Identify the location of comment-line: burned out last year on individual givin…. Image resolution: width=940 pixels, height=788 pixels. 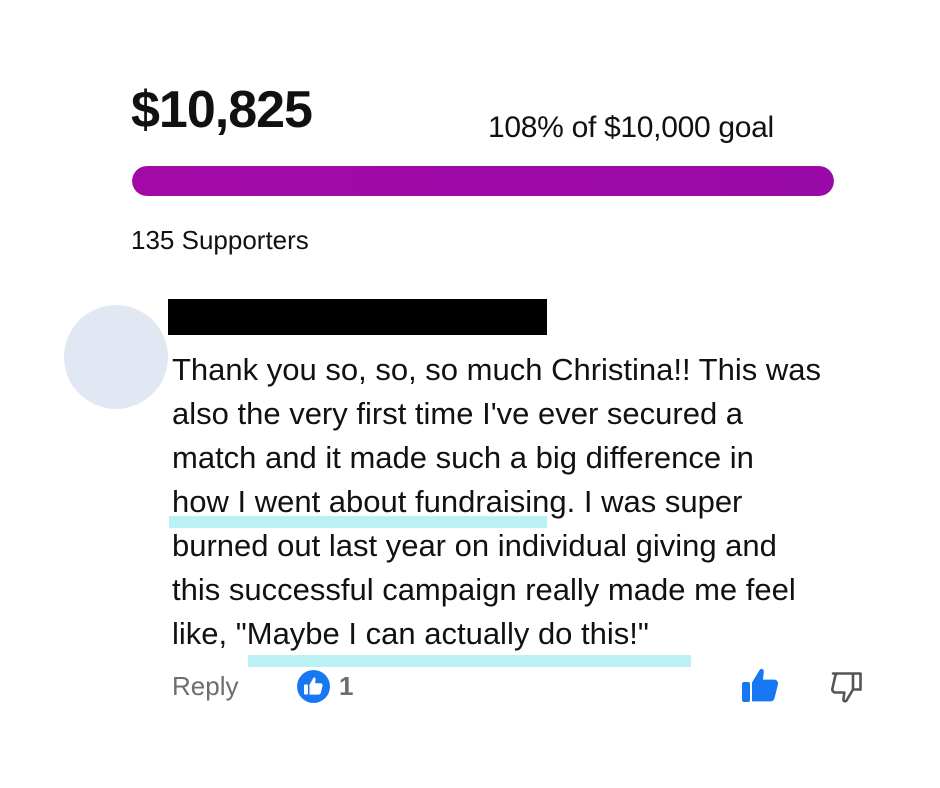
(474, 545).